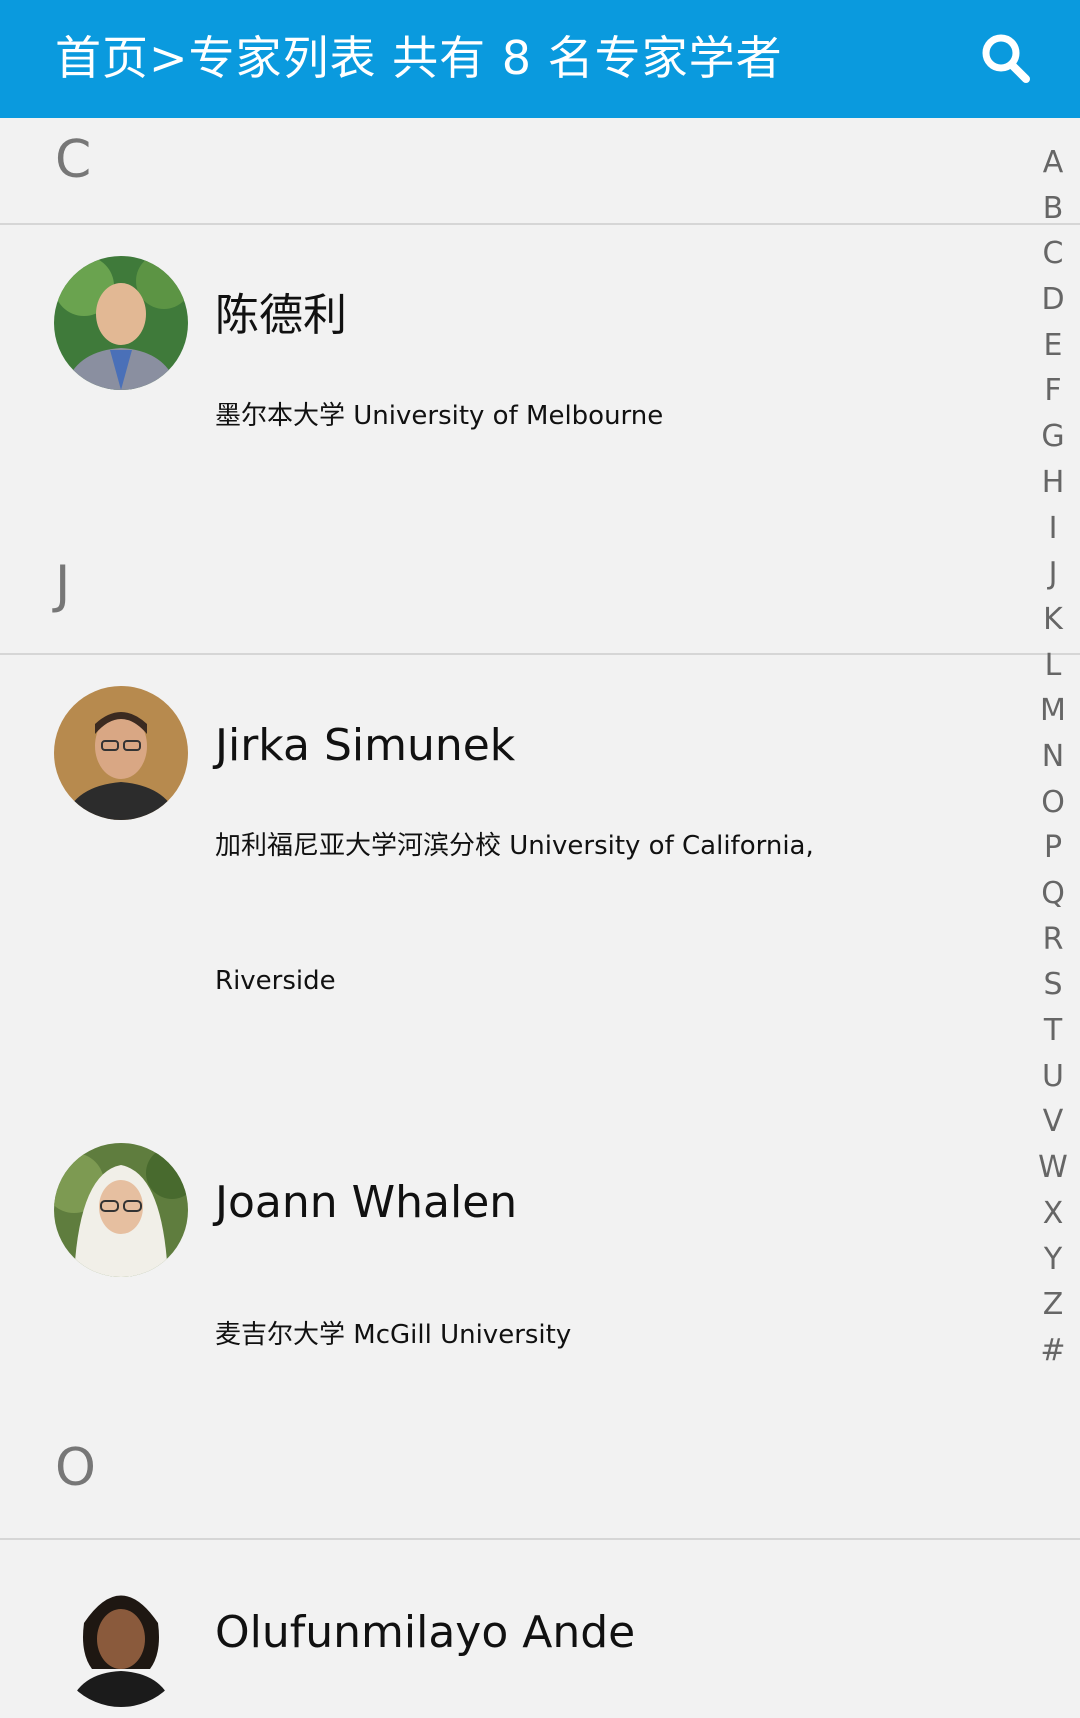  What do you see at coordinates (1053, 620) in the screenshot?
I see `index-letter-k: K` at bounding box center [1053, 620].